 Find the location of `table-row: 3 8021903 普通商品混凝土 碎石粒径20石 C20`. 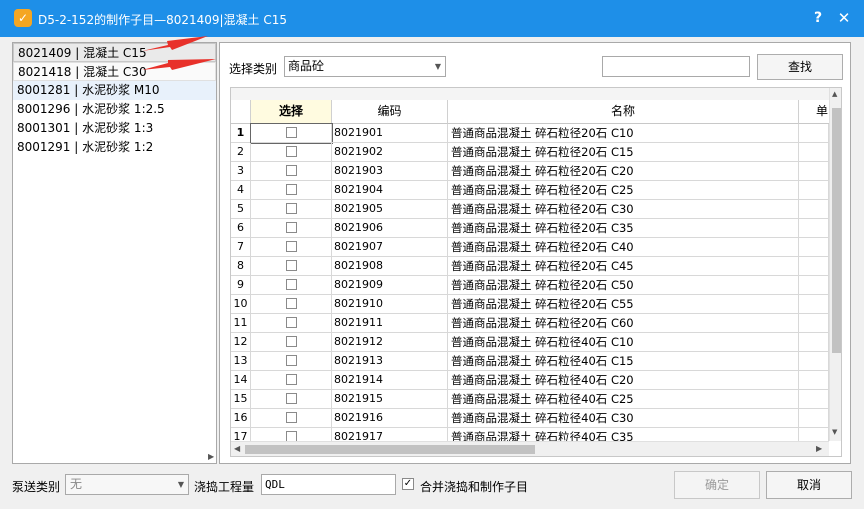

table-row: 3 8021903 普通商品混凝土 碎石粒径20石 C20 is located at coordinates (531, 171).